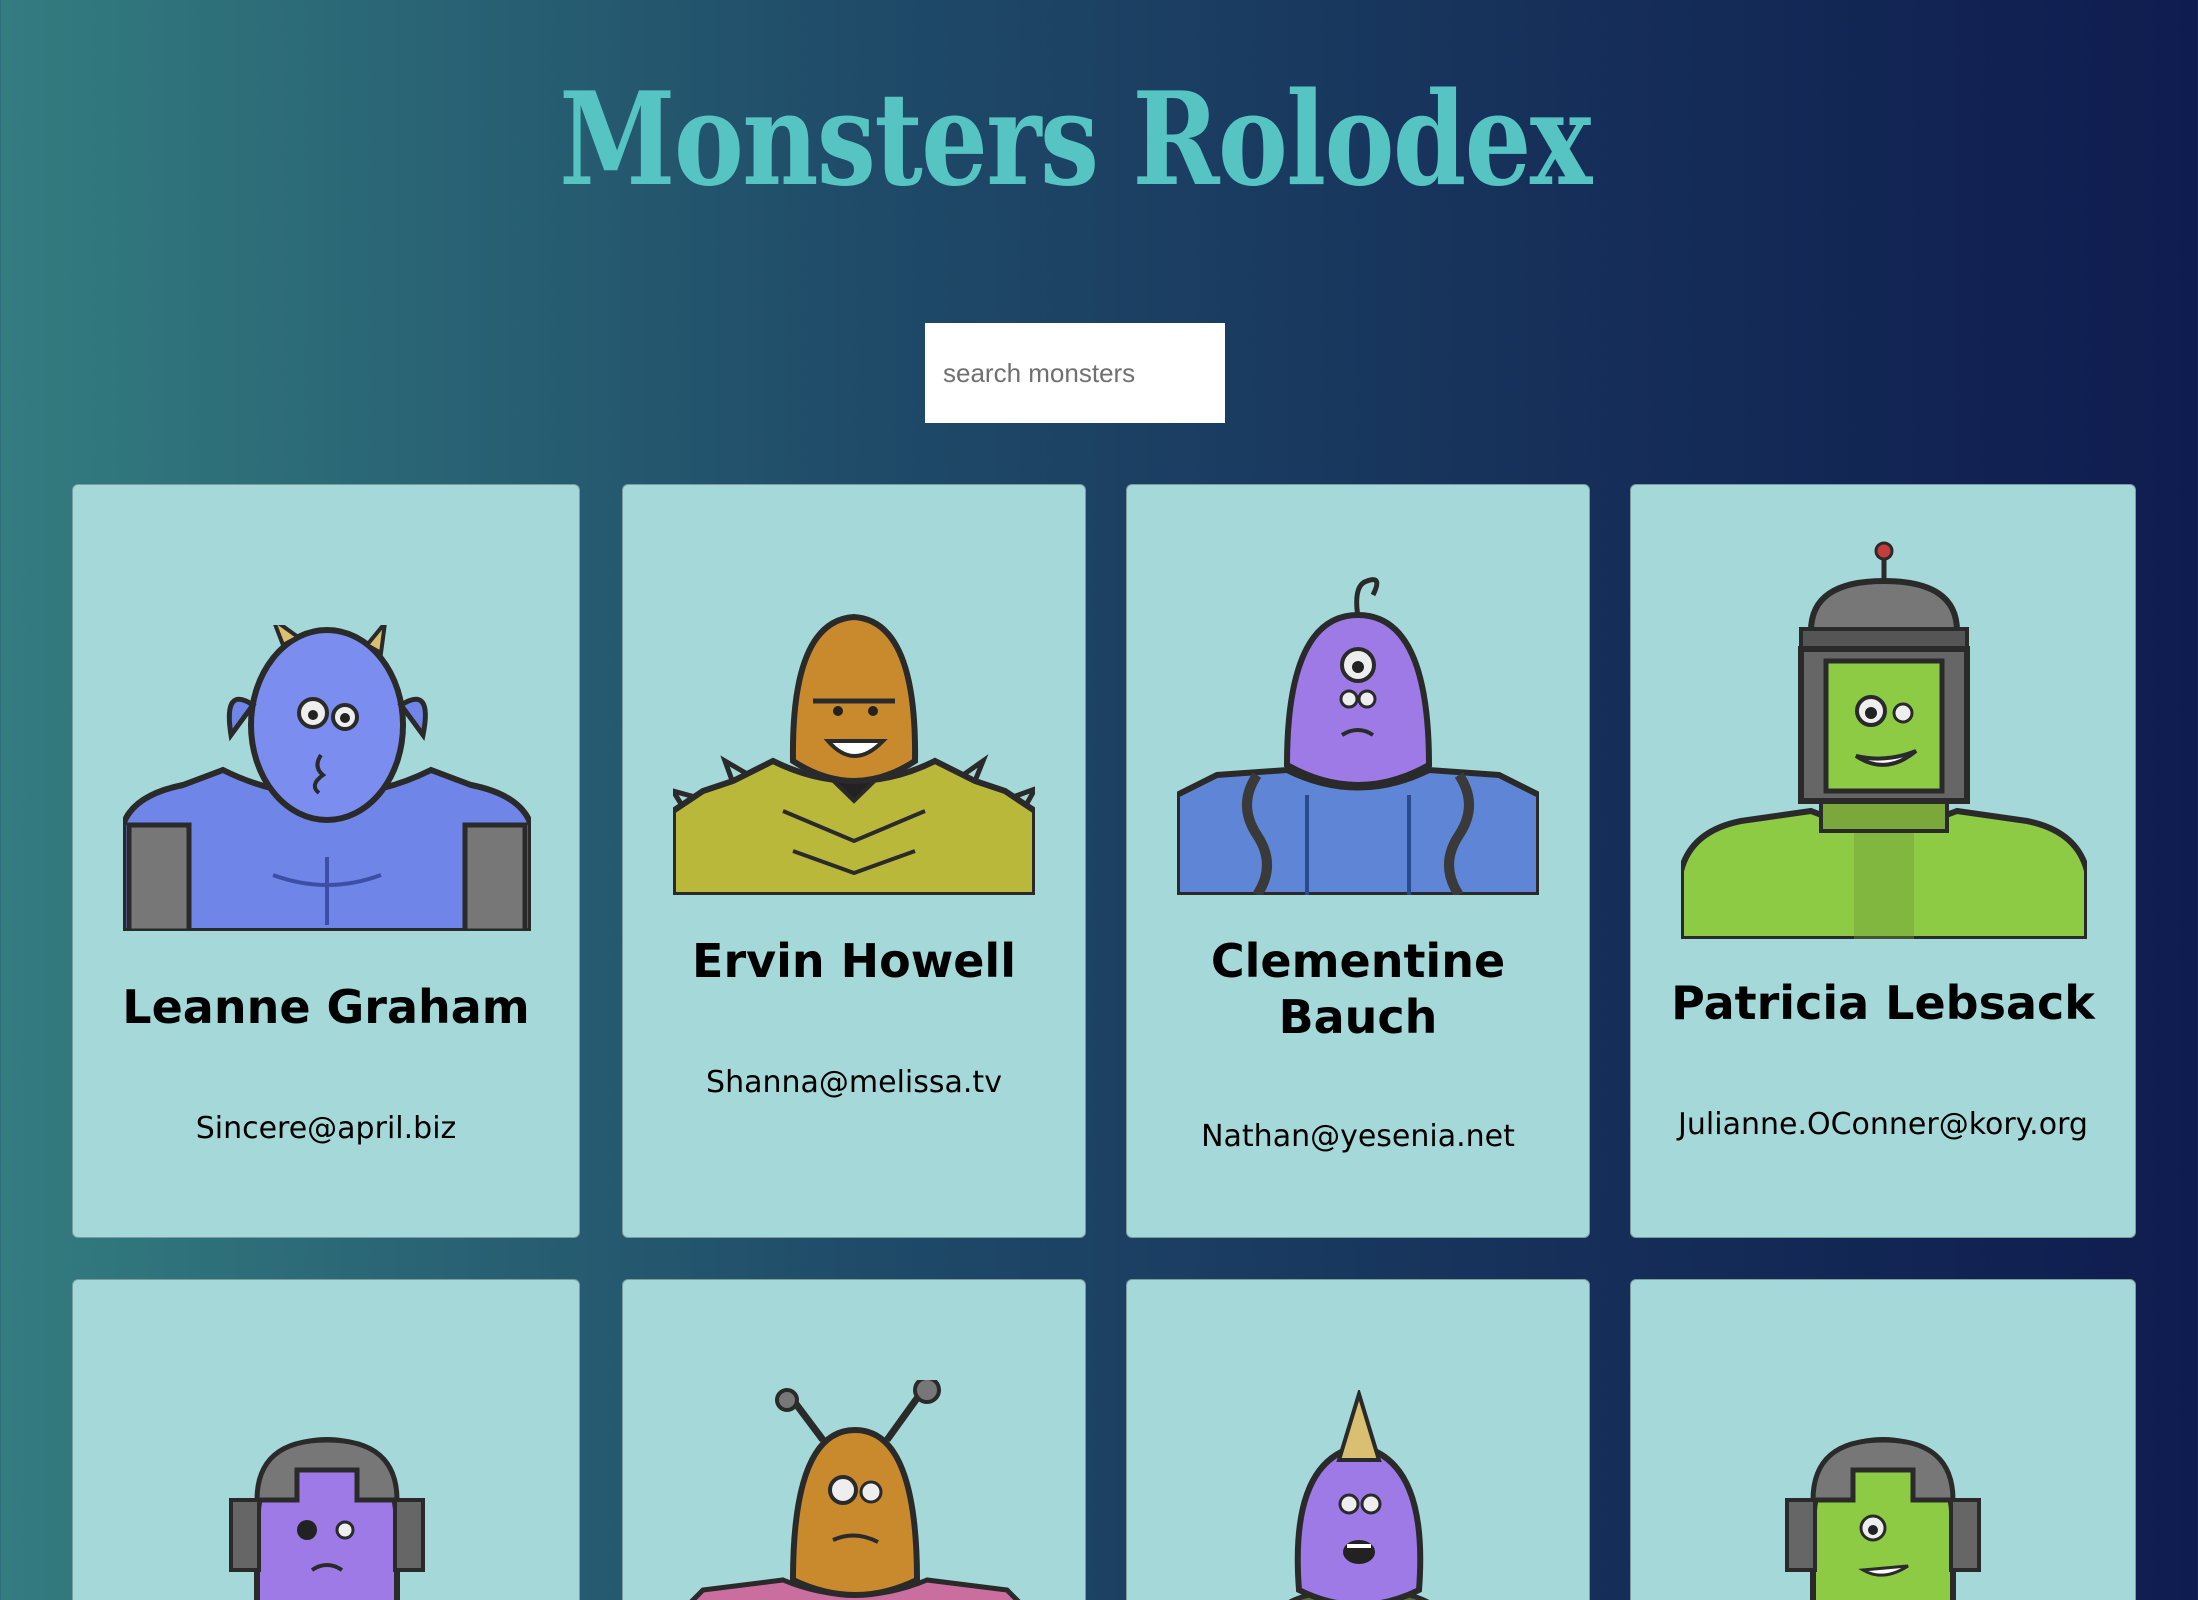 The width and height of the screenshot is (2198, 1600). I want to click on monster-name: Patricia Lebsack, so click(1883, 1003).